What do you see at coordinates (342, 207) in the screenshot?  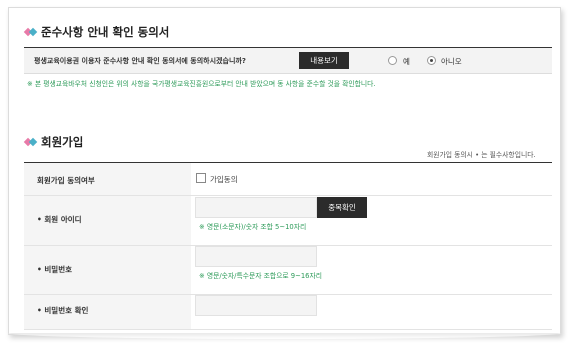 I see `duplicate-check-button: 중복확인` at bounding box center [342, 207].